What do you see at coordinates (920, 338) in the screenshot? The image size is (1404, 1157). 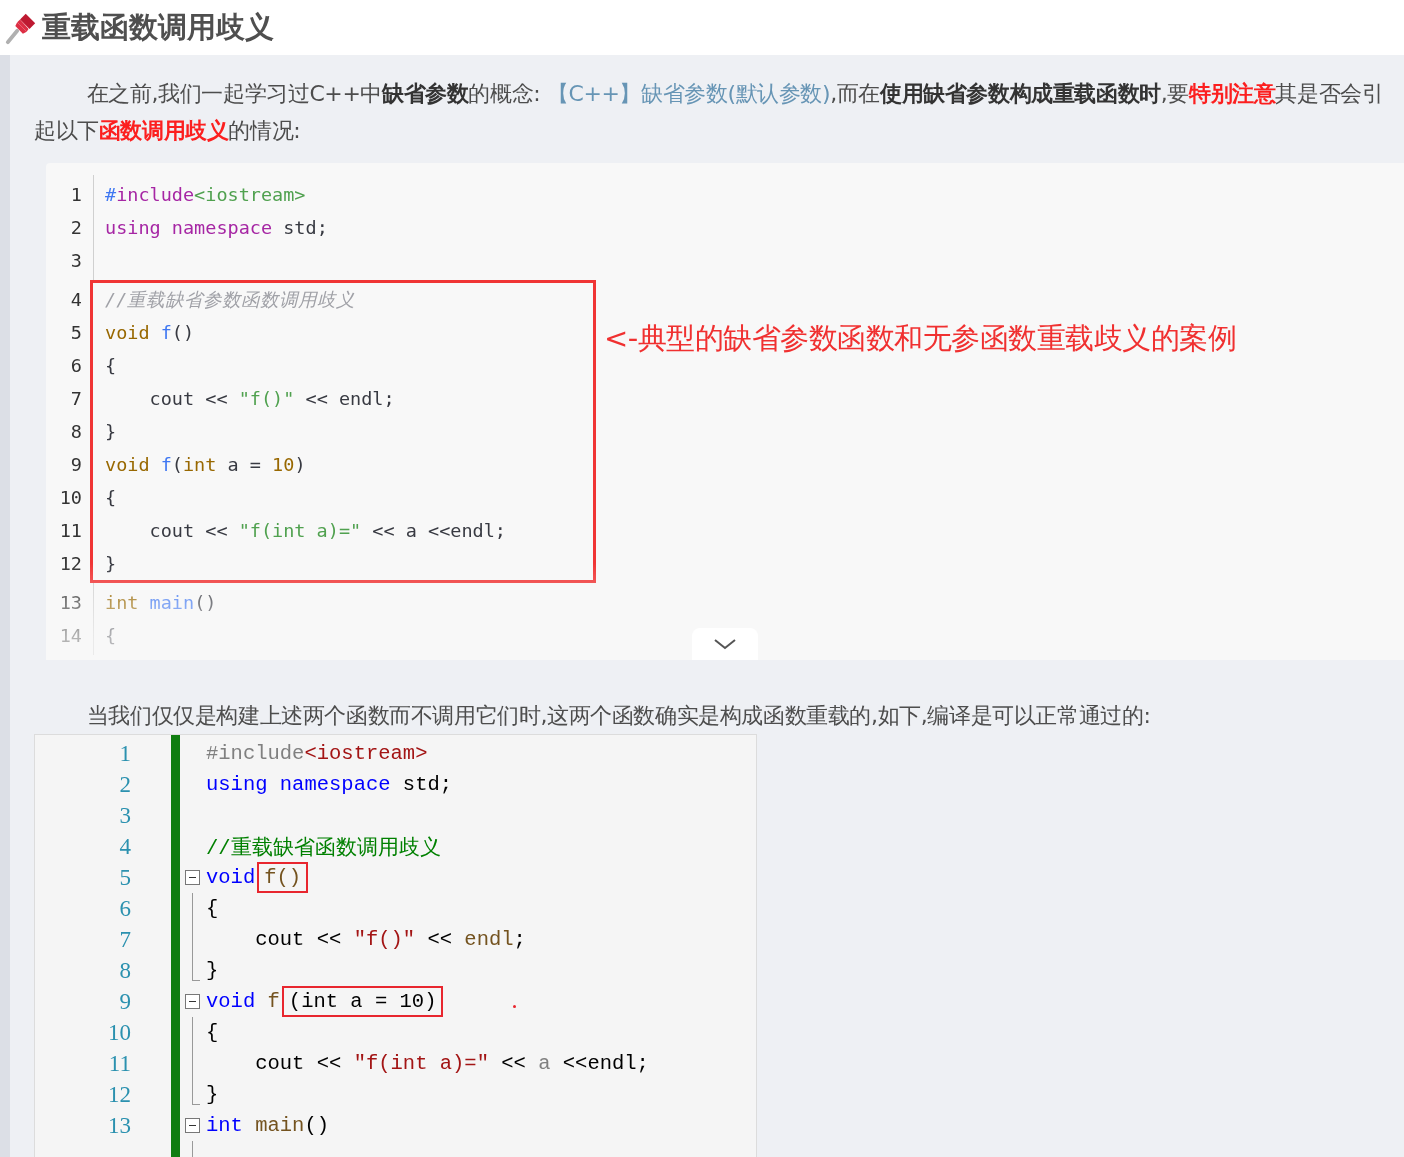 I see `annotation-text: <-典型的缺省参数函数和无参函数重载歧义的案例` at bounding box center [920, 338].